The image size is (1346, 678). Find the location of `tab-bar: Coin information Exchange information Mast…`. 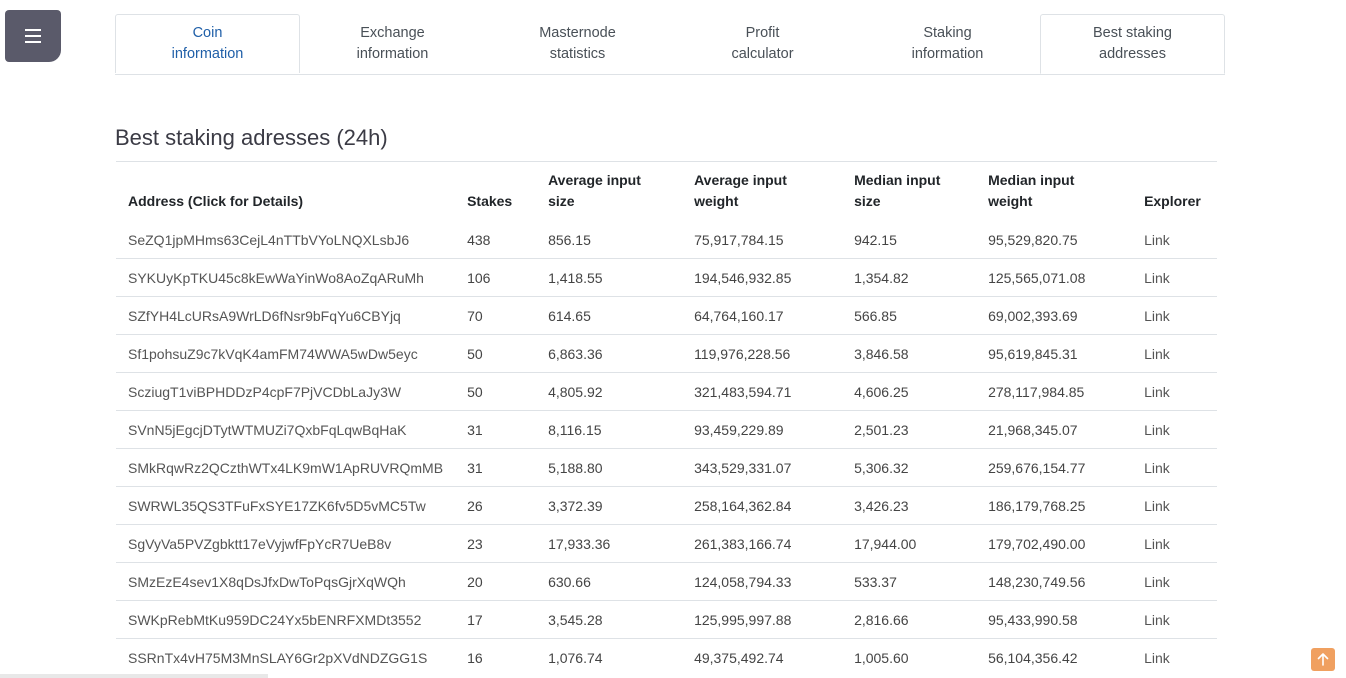

tab-bar: Coin information Exchange information Mast… is located at coordinates (670, 44).